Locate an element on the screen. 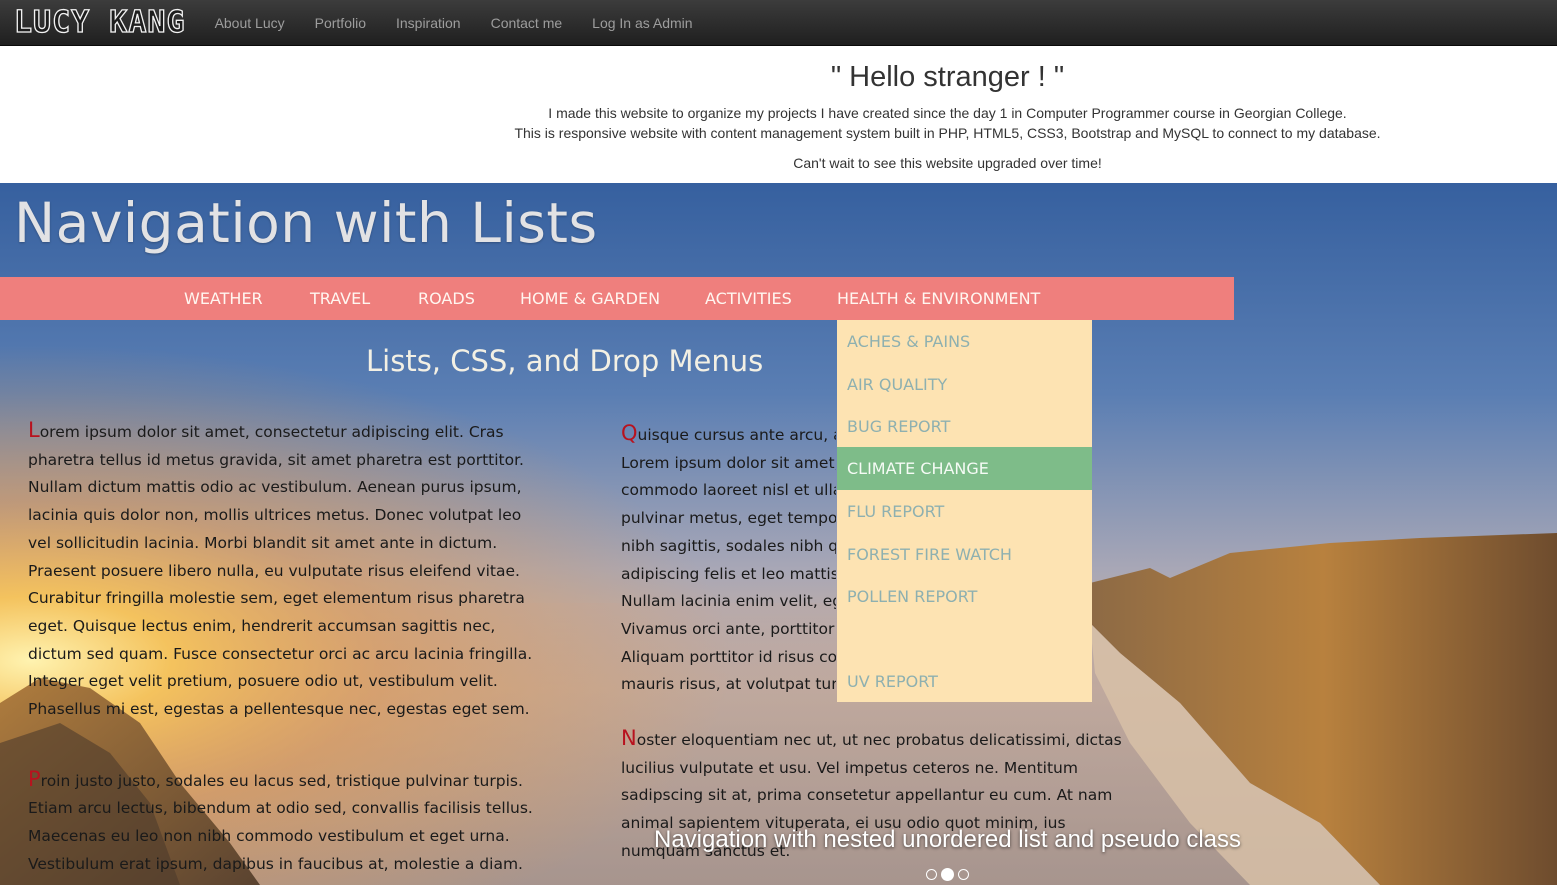 This screenshot has height=885, width=1557. menu-item-weather: WEATHER is located at coordinates (223, 298).